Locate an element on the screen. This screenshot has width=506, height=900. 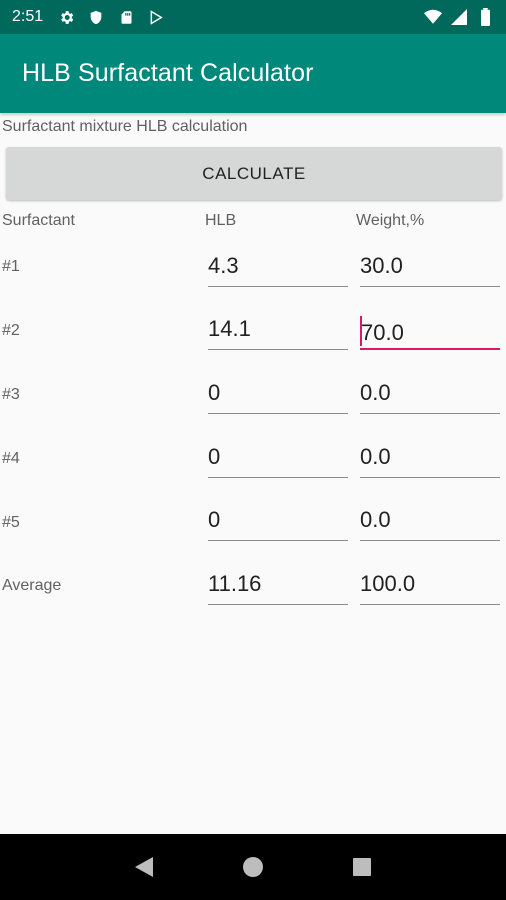
calculate-button: CALCULATE is located at coordinates (254, 173).